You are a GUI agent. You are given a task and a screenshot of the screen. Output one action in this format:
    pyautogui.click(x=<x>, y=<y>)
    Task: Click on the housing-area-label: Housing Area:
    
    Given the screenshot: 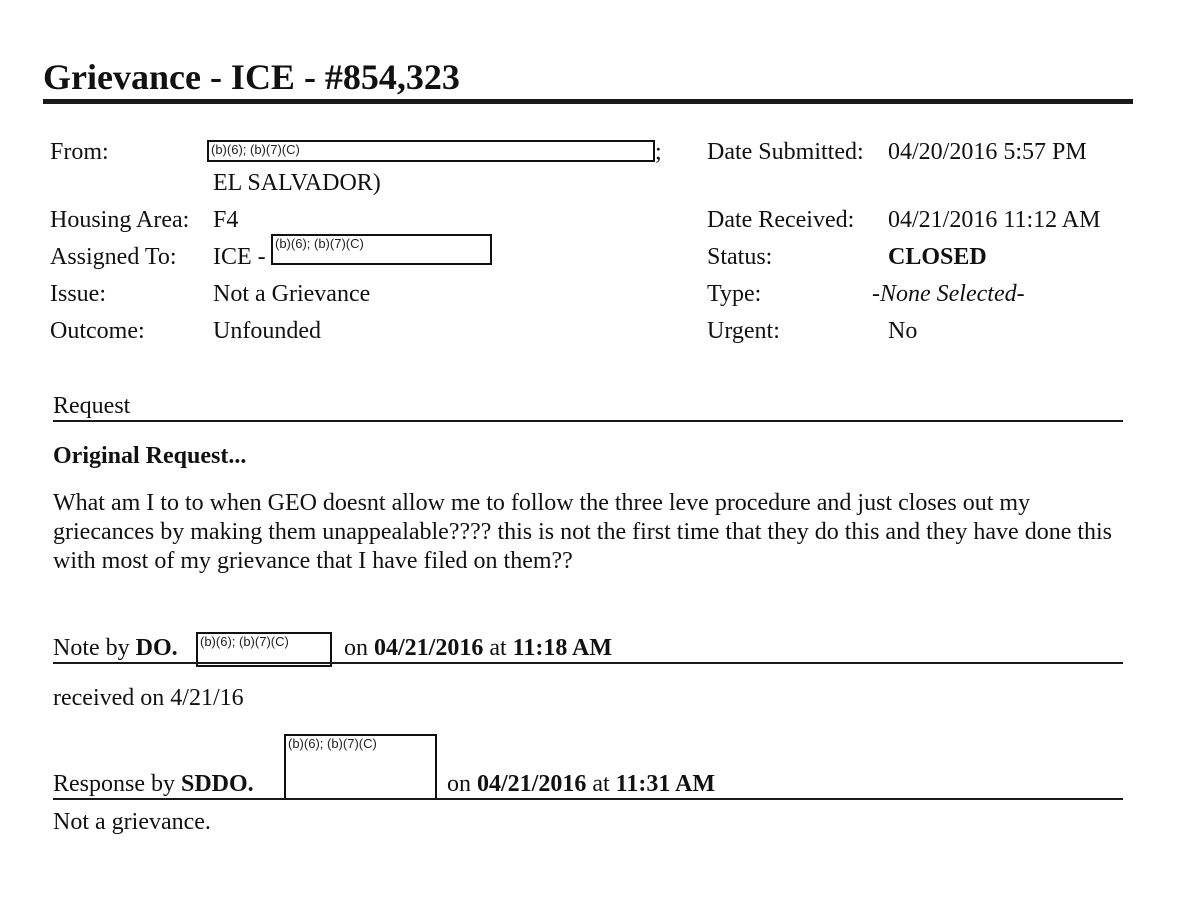 What is the action you would take?
    pyautogui.click(x=120, y=220)
    